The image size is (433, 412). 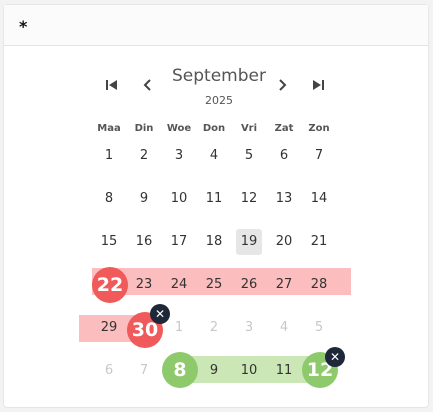 What do you see at coordinates (319, 199) in the screenshot?
I see `calendar-day: 14` at bounding box center [319, 199].